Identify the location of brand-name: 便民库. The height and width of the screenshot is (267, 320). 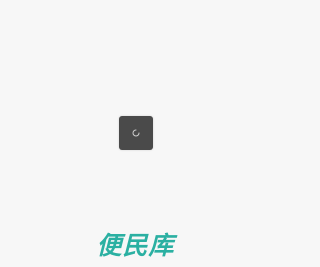
(135, 245).